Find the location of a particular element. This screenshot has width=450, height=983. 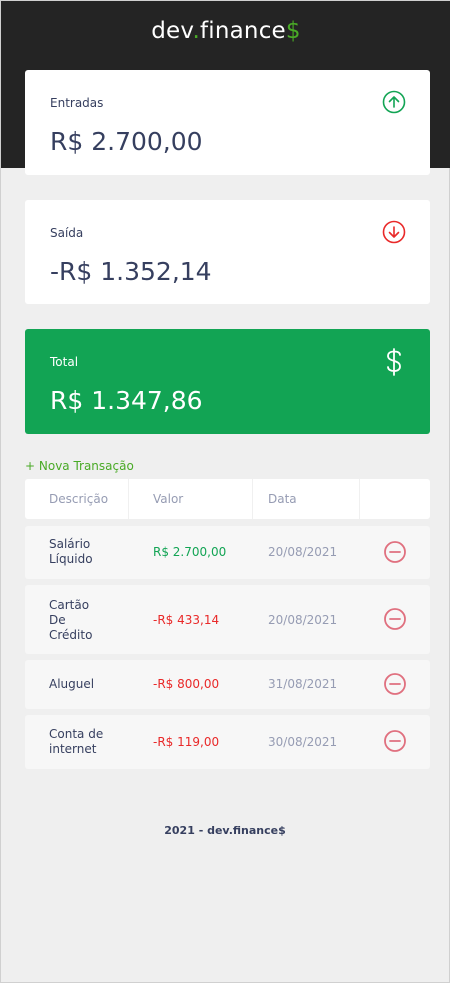

transaction-description: Aluguel is located at coordinates (72, 684).